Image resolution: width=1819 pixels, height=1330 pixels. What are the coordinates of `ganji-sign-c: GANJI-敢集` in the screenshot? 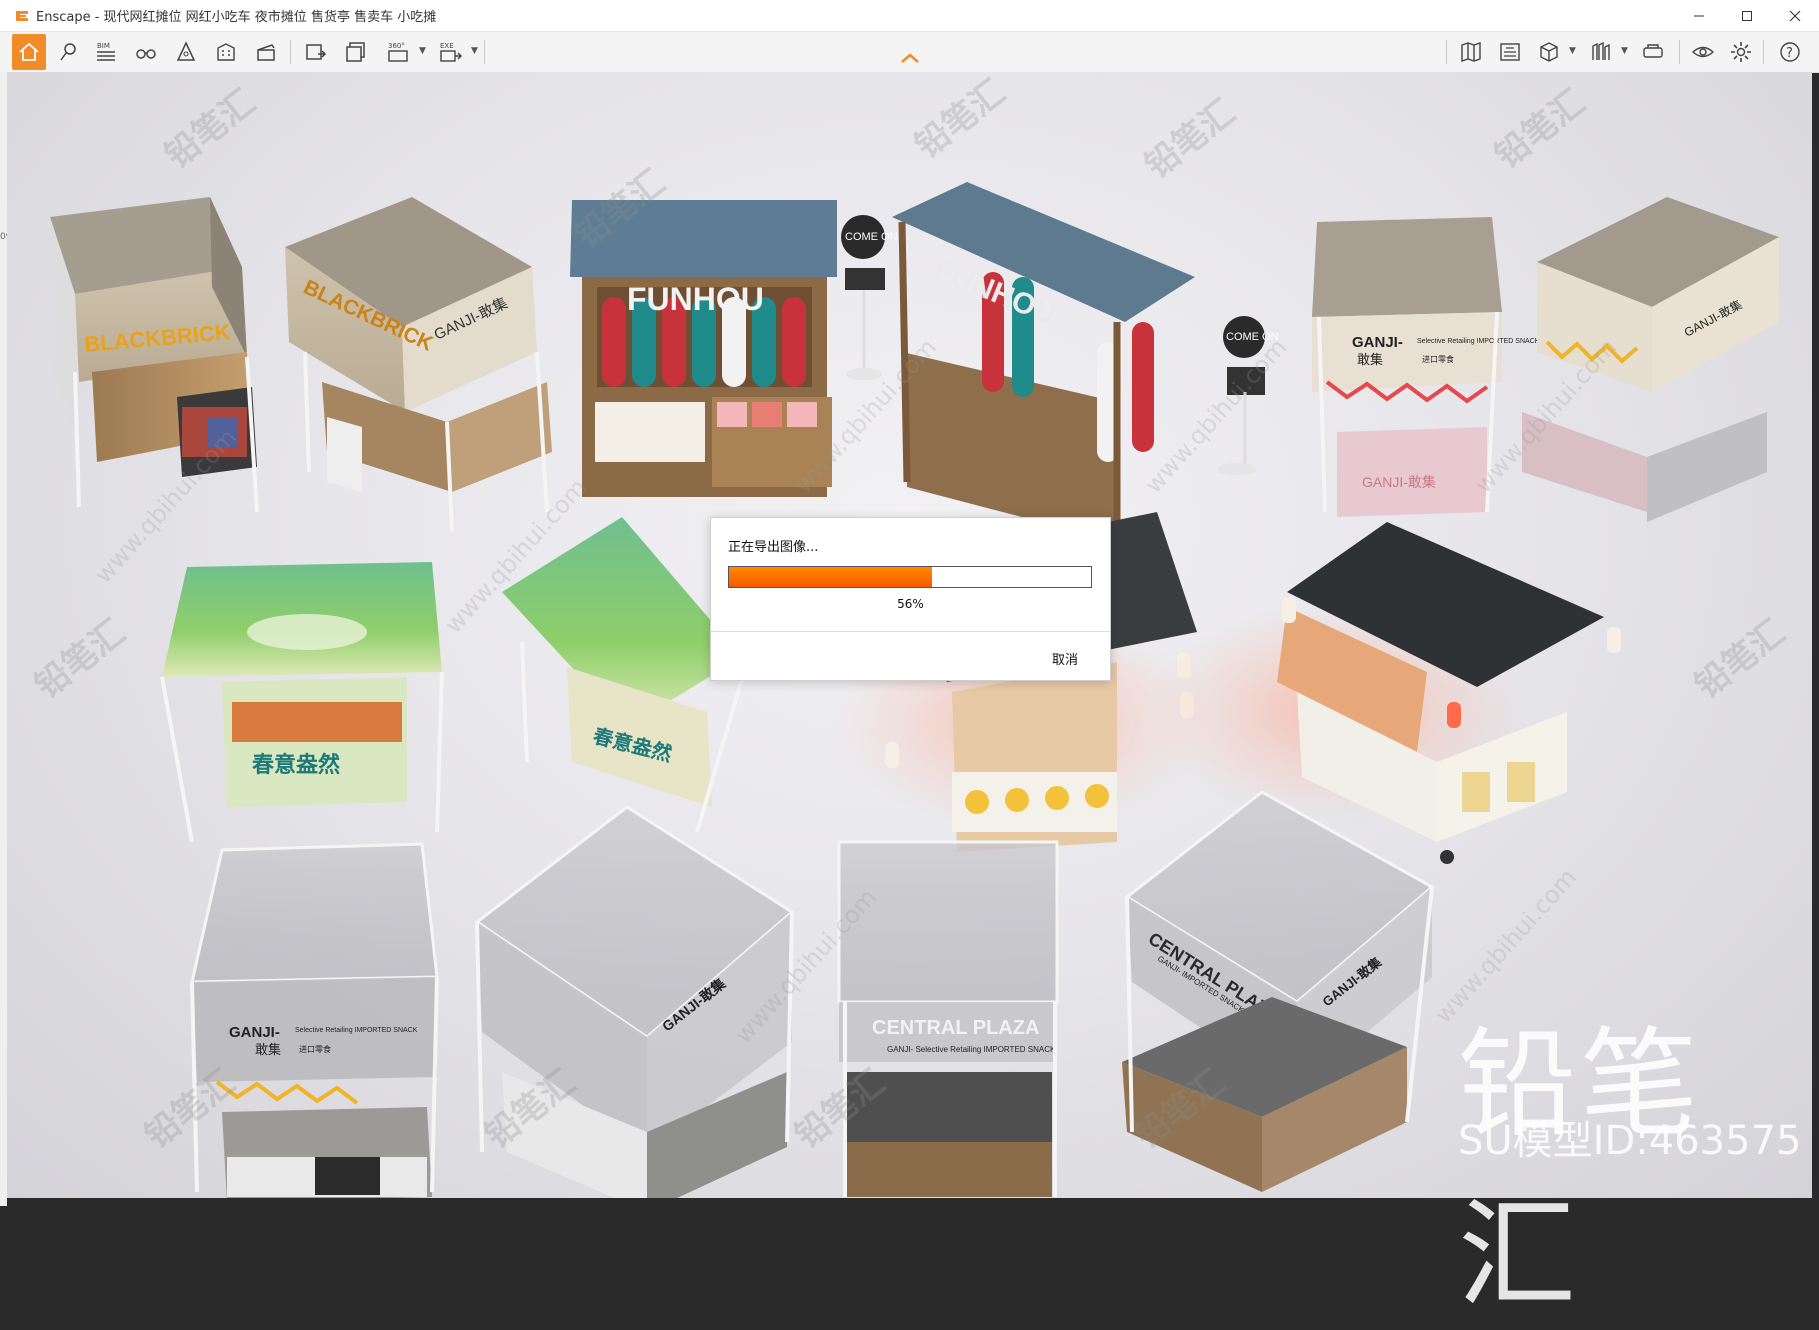 It's located at (1399, 482).